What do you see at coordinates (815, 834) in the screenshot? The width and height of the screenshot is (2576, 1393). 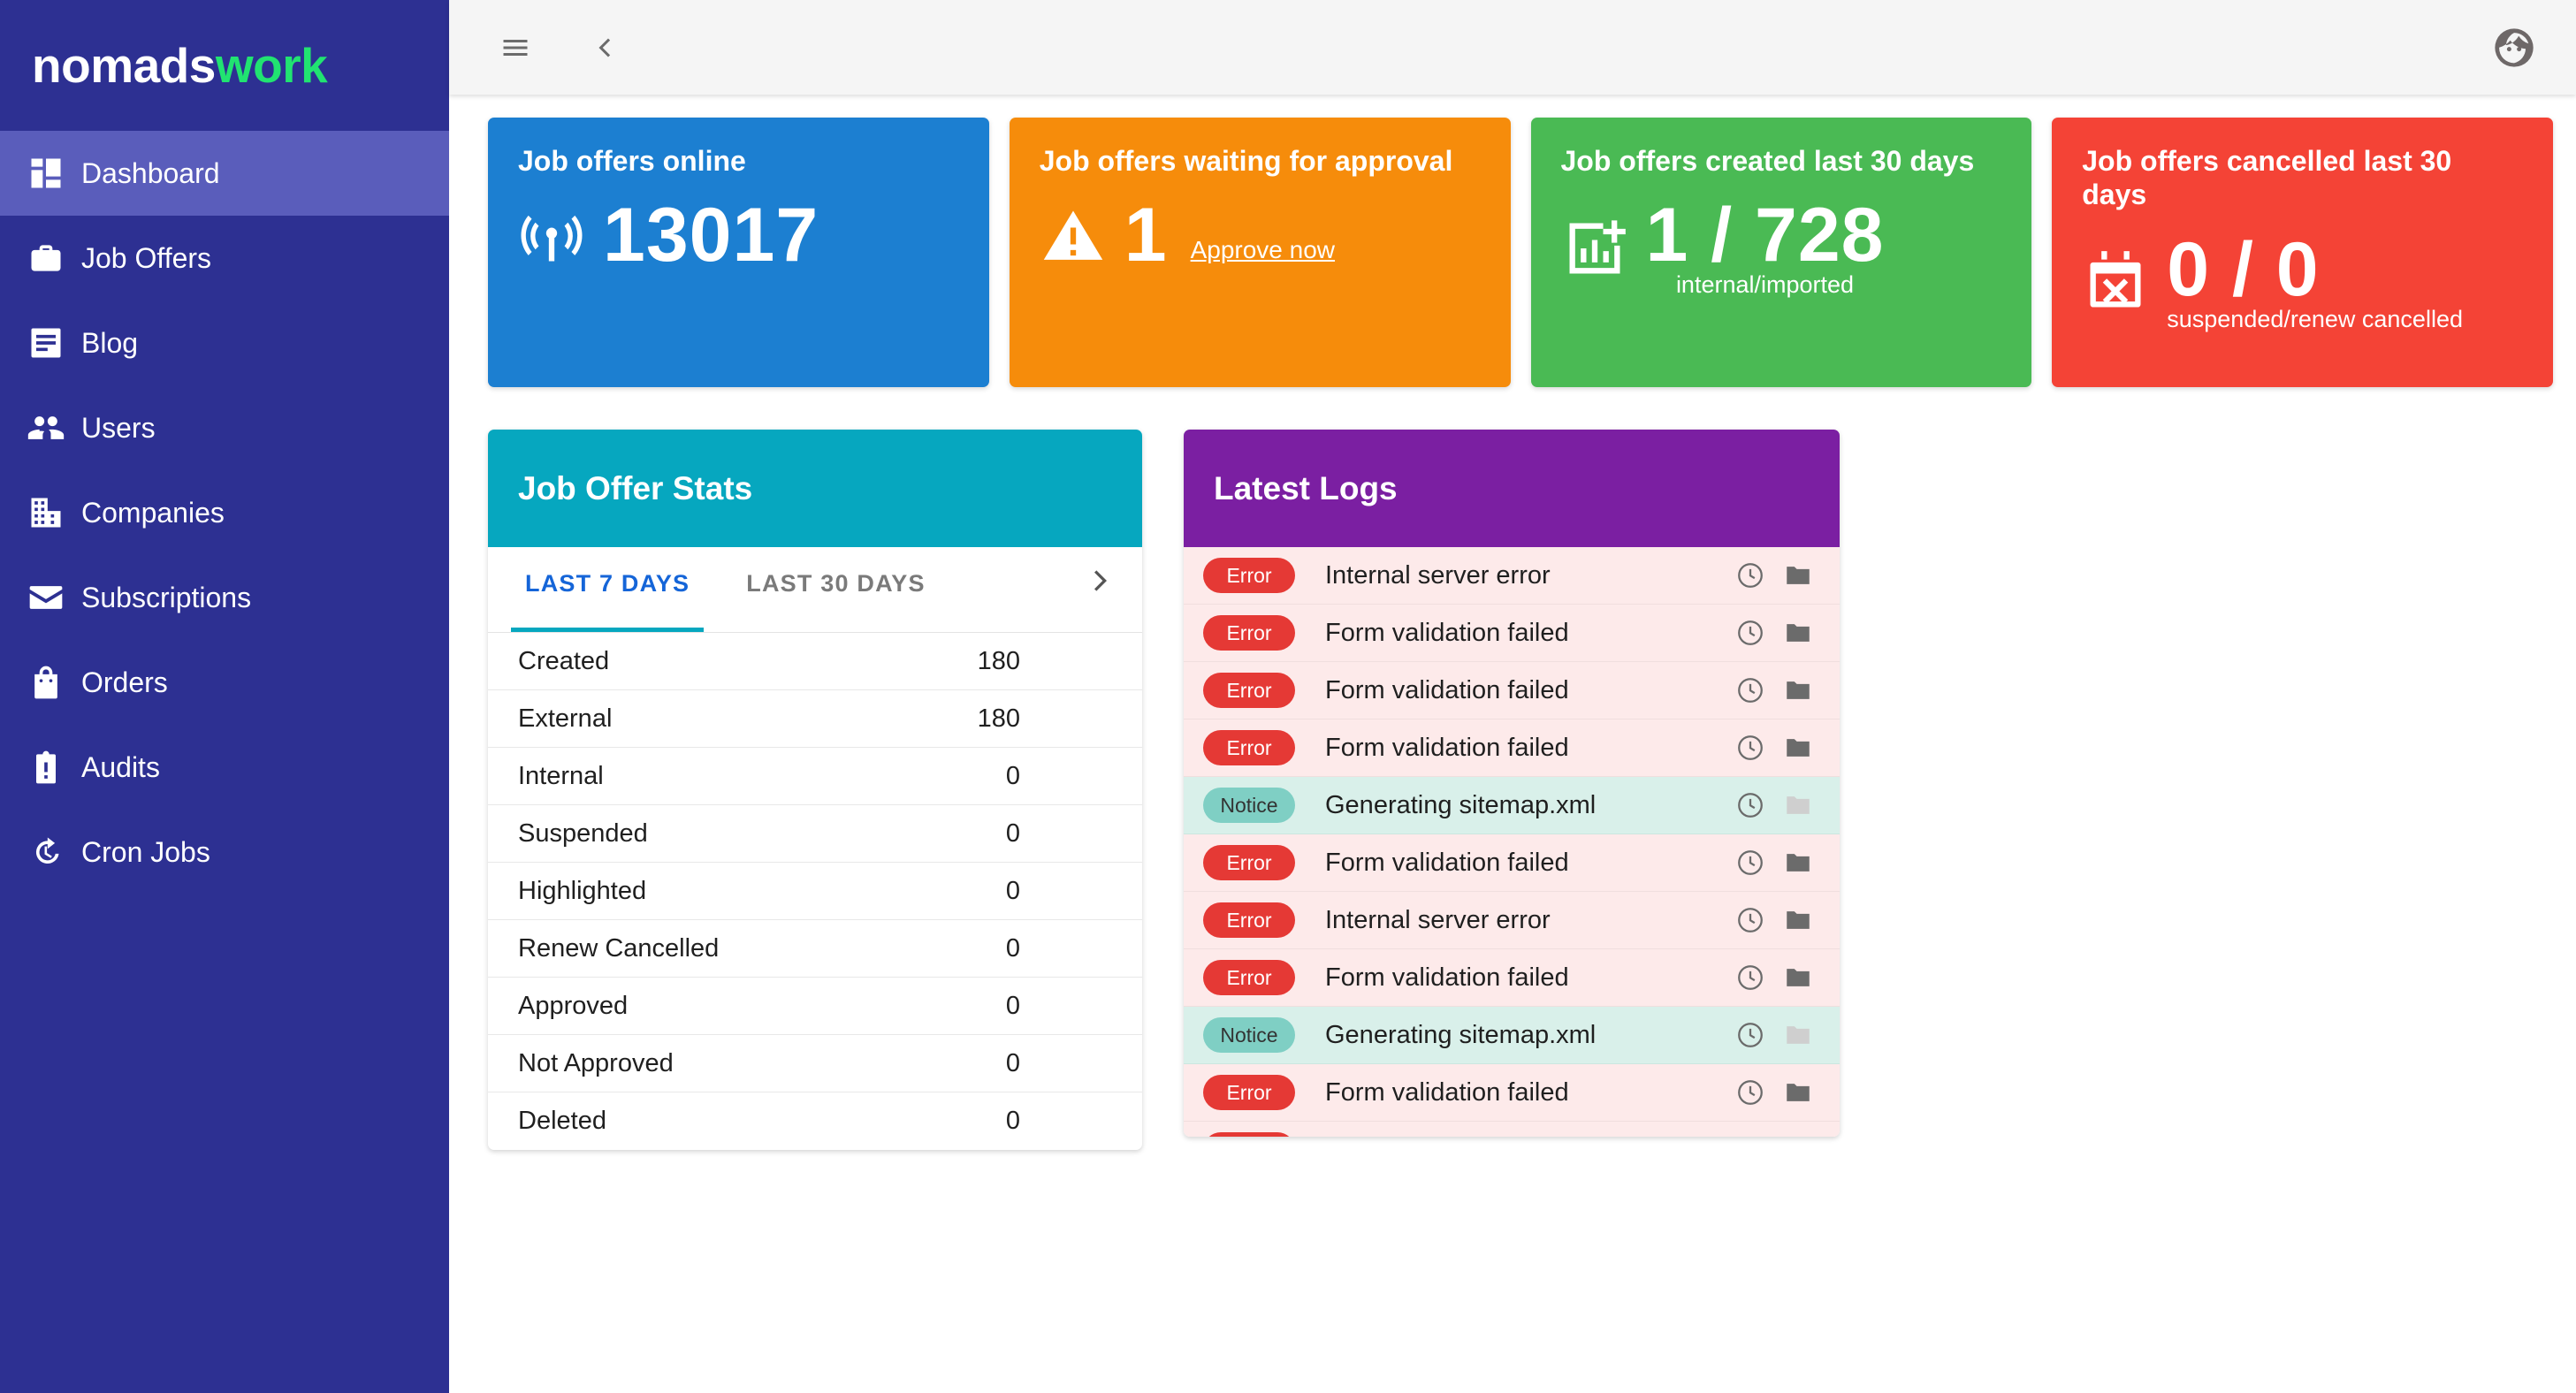 I see `stat-line: Suspended 0` at bounding box center [815, 834].